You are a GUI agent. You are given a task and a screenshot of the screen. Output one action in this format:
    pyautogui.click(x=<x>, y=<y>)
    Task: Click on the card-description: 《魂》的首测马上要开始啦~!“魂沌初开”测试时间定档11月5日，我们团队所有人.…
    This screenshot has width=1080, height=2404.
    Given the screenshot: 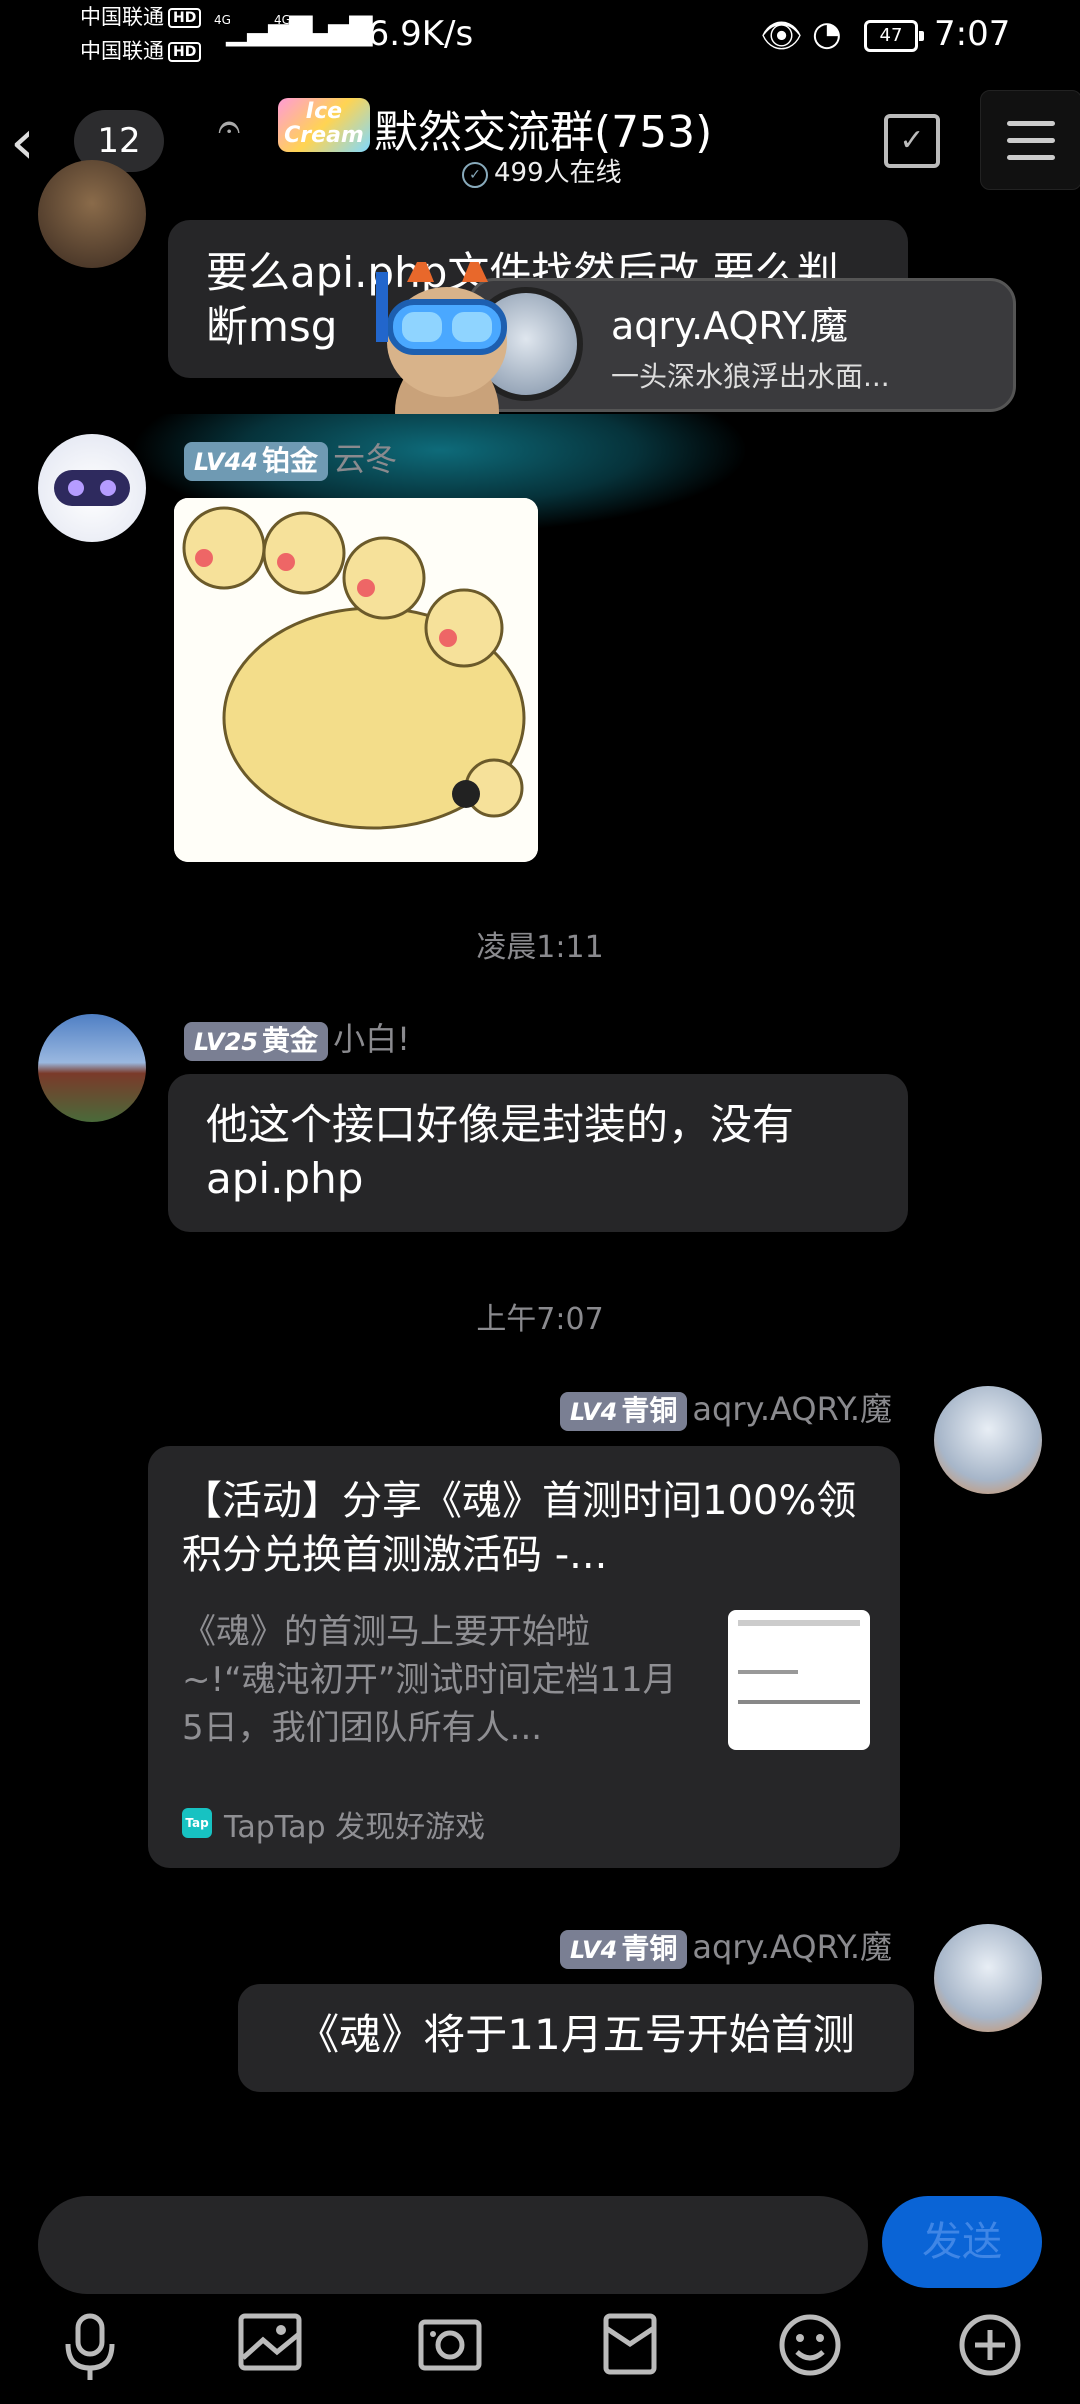 What is the action you would take?
    pyautogui.click(x=429, y=1680)
    